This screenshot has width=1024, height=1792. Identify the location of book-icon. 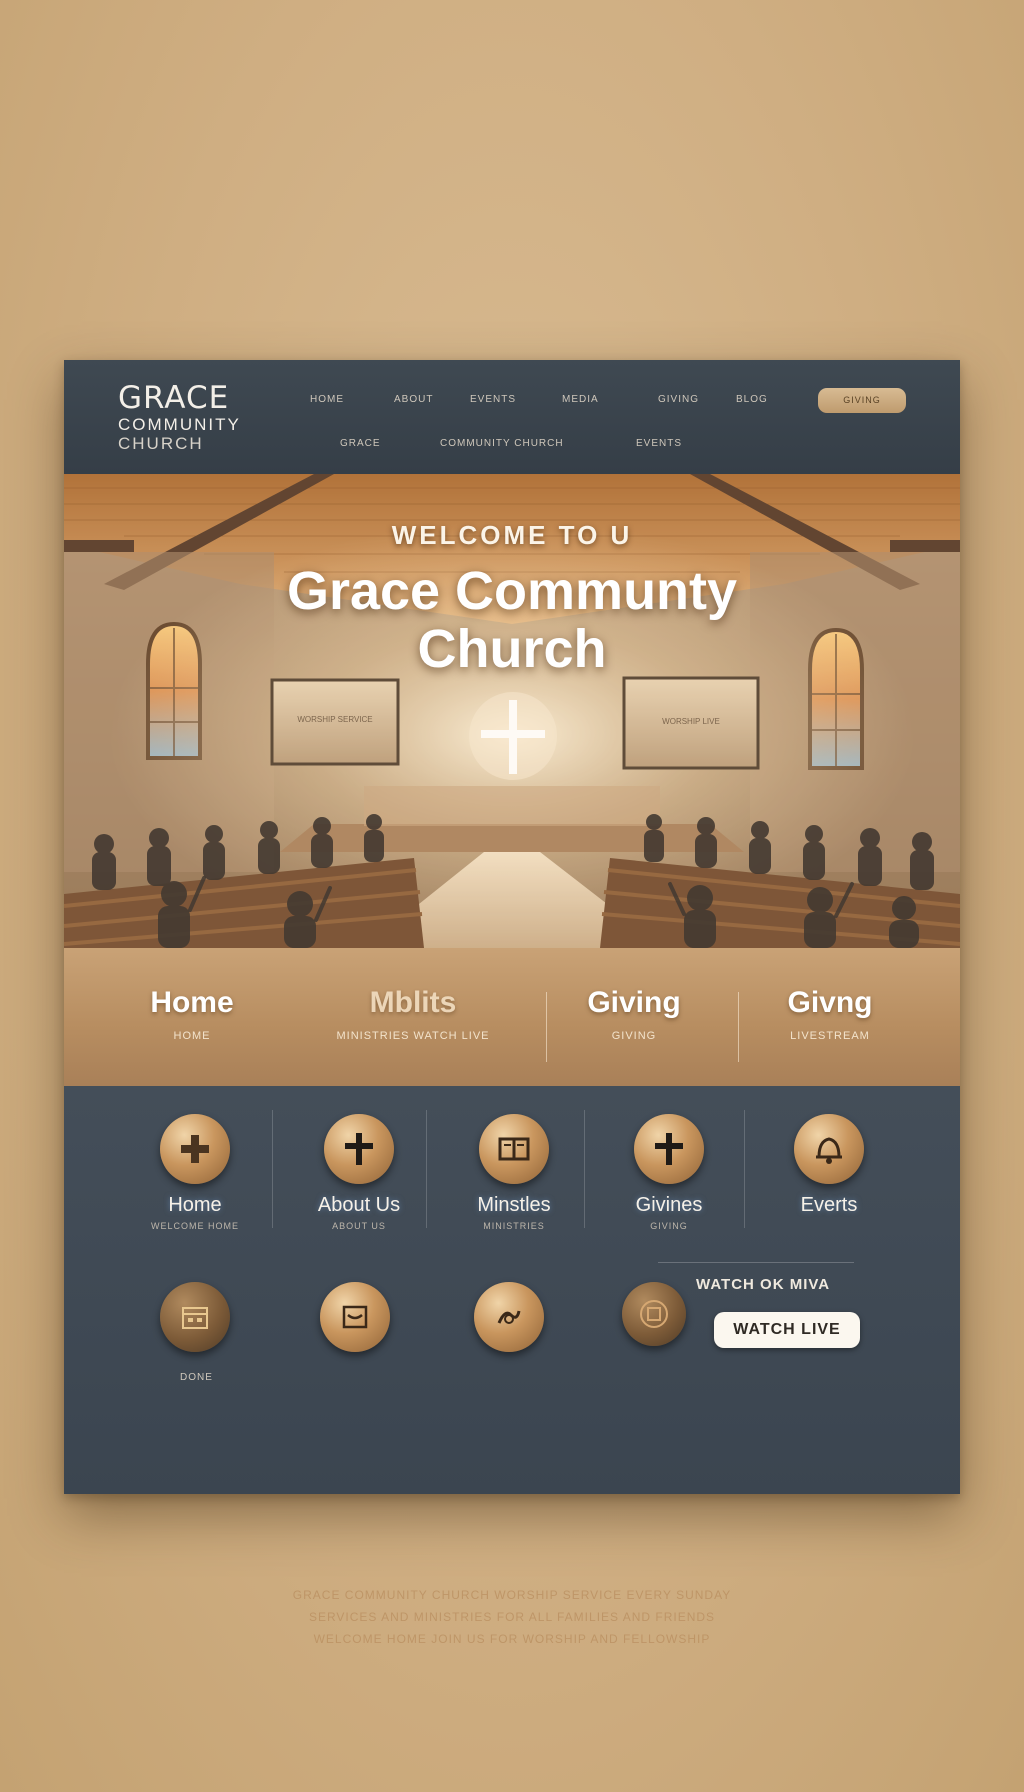
(514, 1149).